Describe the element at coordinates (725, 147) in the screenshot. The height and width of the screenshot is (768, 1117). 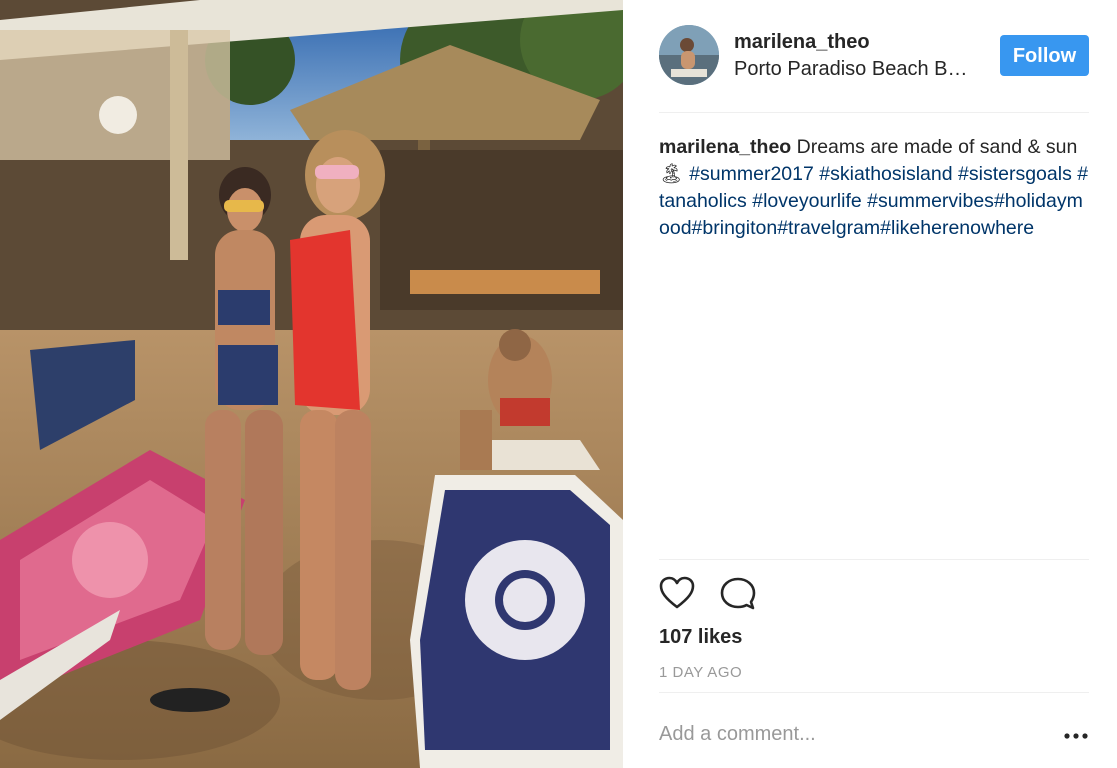
I see `caption-username: marilena_theo` at that location.